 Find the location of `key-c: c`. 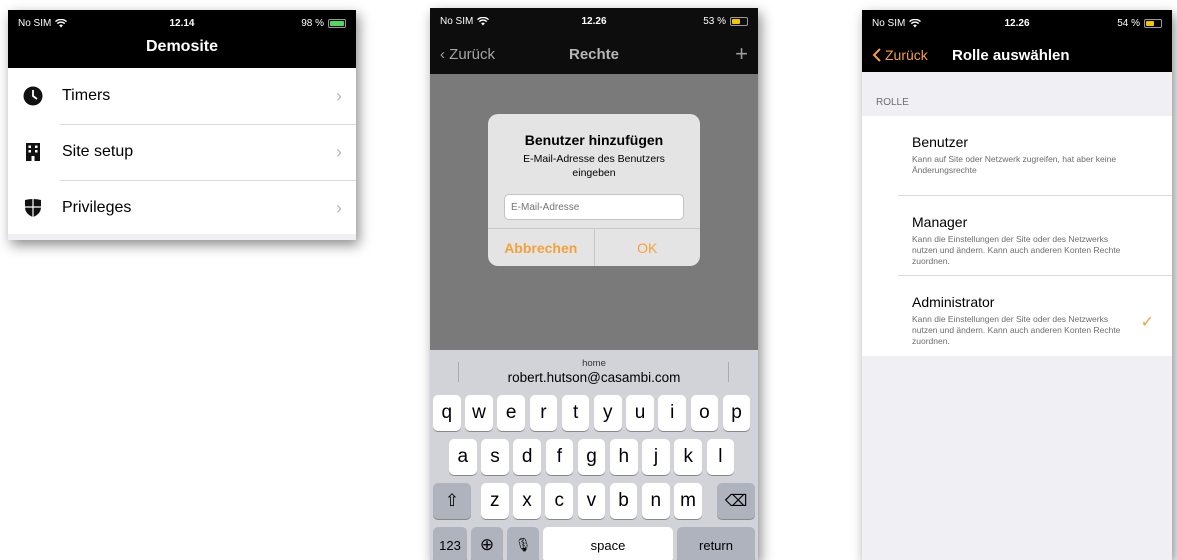

key-c: c is located at coordinates (559, 501).